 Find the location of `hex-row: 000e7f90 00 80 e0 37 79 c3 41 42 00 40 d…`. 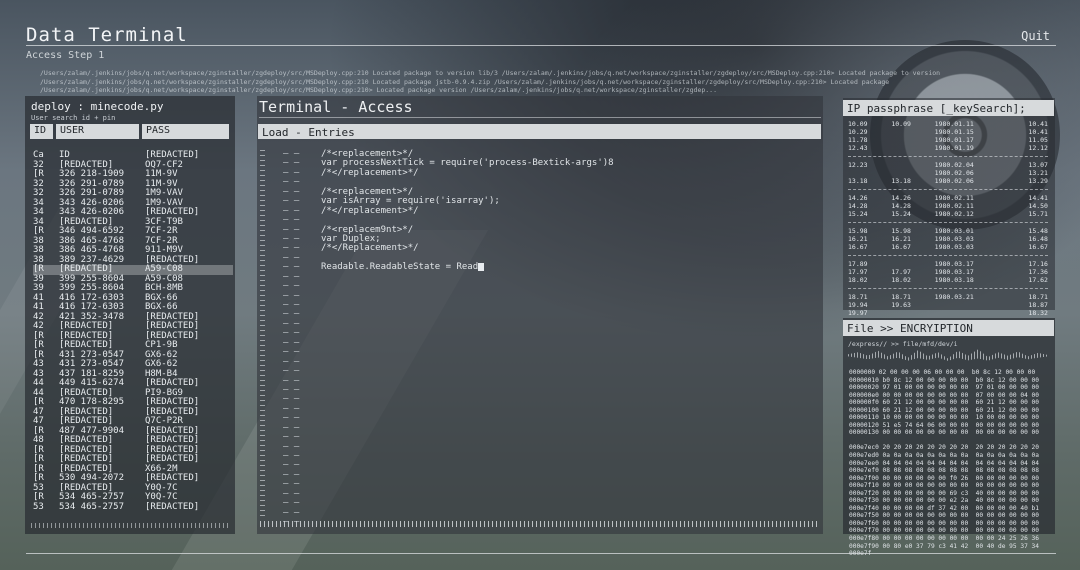

hex-row: 000e7f90 00 80 e0 37 79 c3 41 42 00 40 d… is located at coordinates (944, 546).